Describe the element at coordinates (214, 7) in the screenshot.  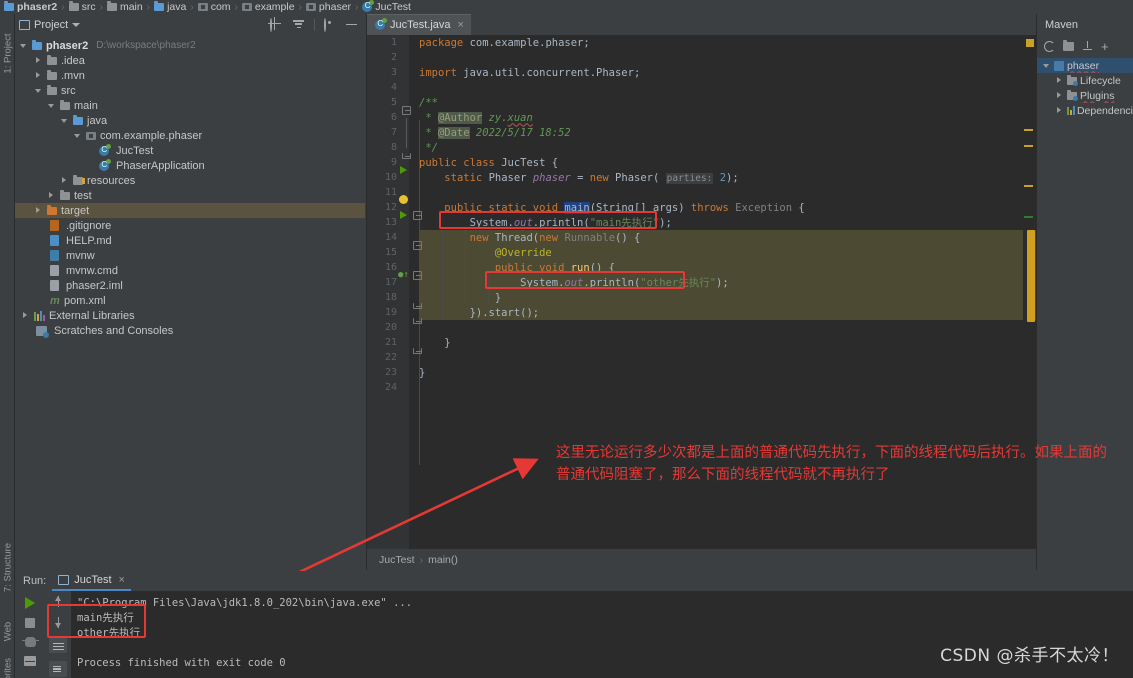
I see `breadcrumb-item-com: com` at that location.